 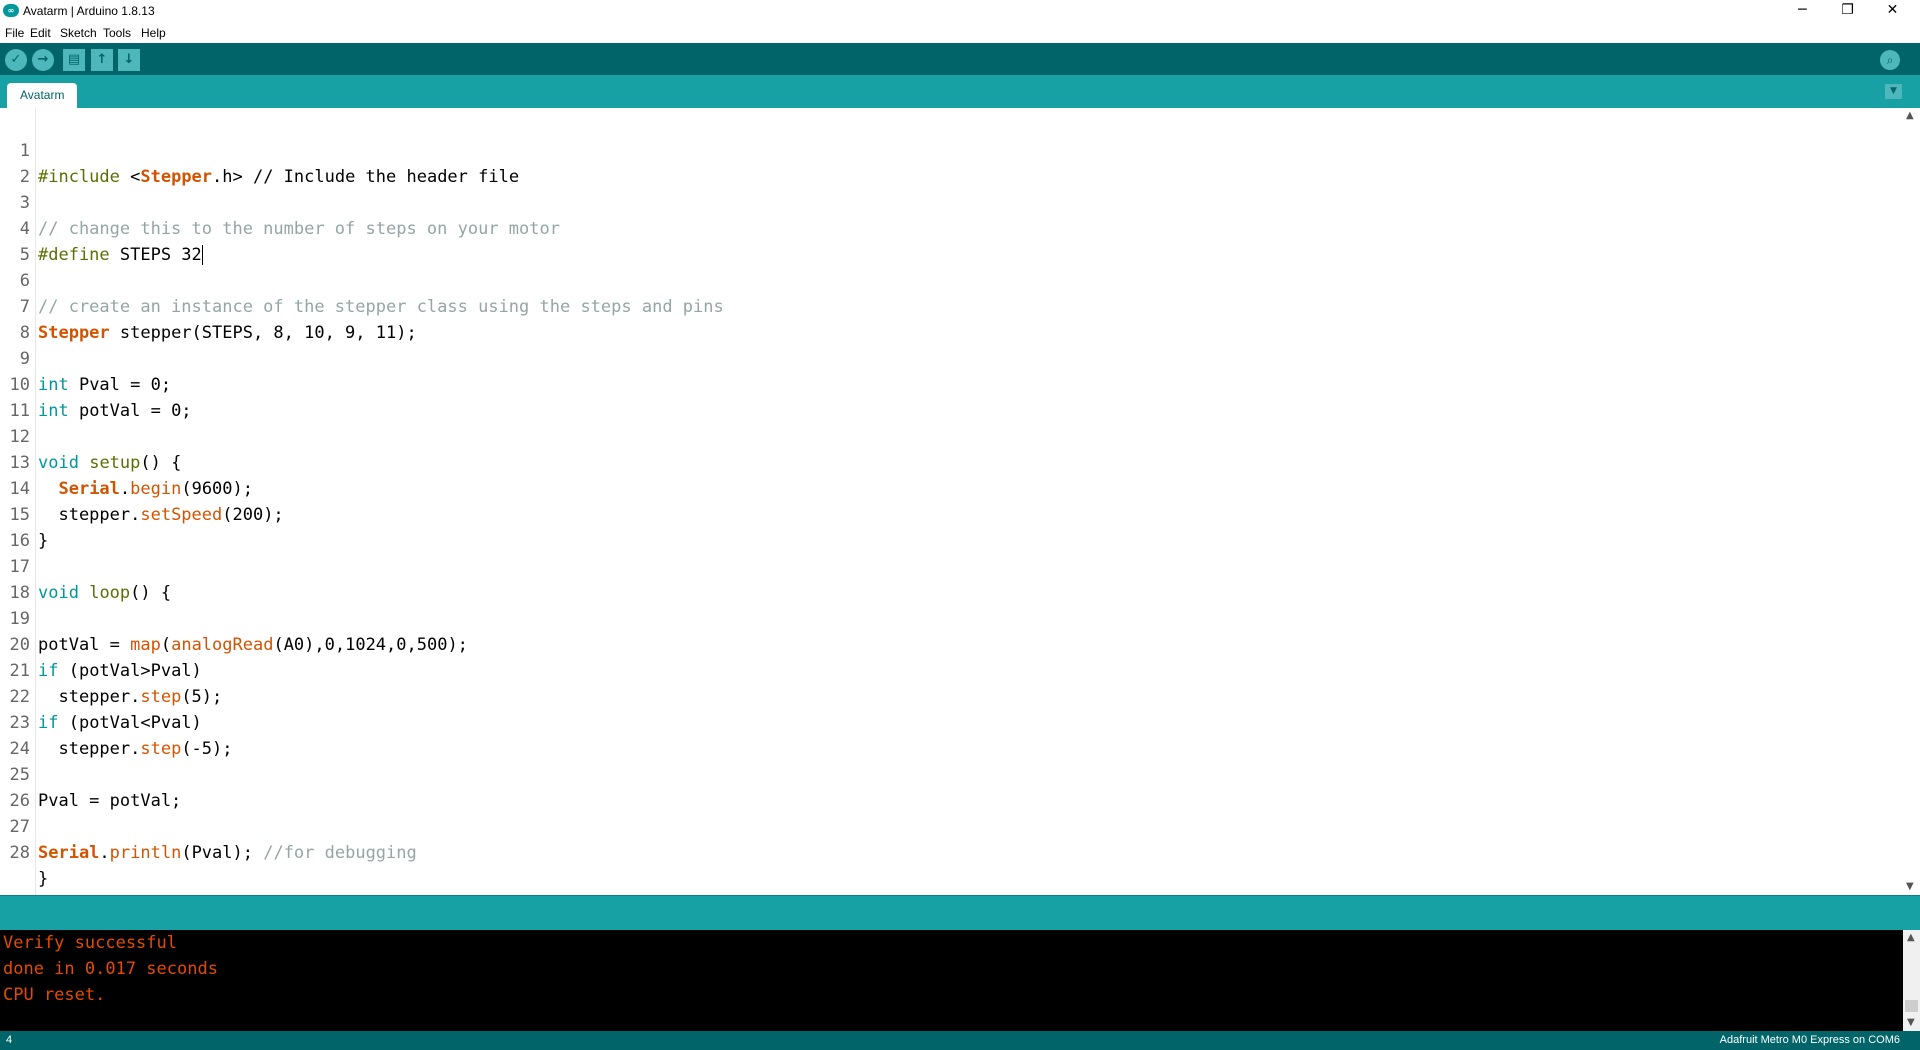 I want to click on code-text: if (potVal<Pval), so click(x=120, y=723).